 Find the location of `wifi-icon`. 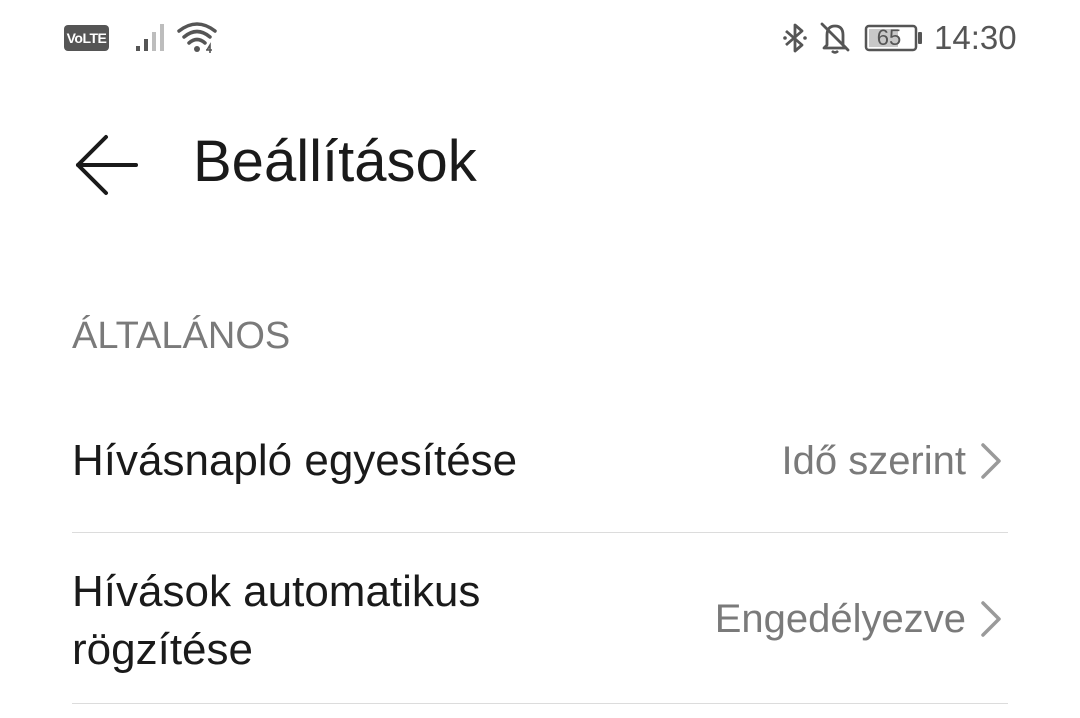

wifi-icon is located at coordinates (197, 37).